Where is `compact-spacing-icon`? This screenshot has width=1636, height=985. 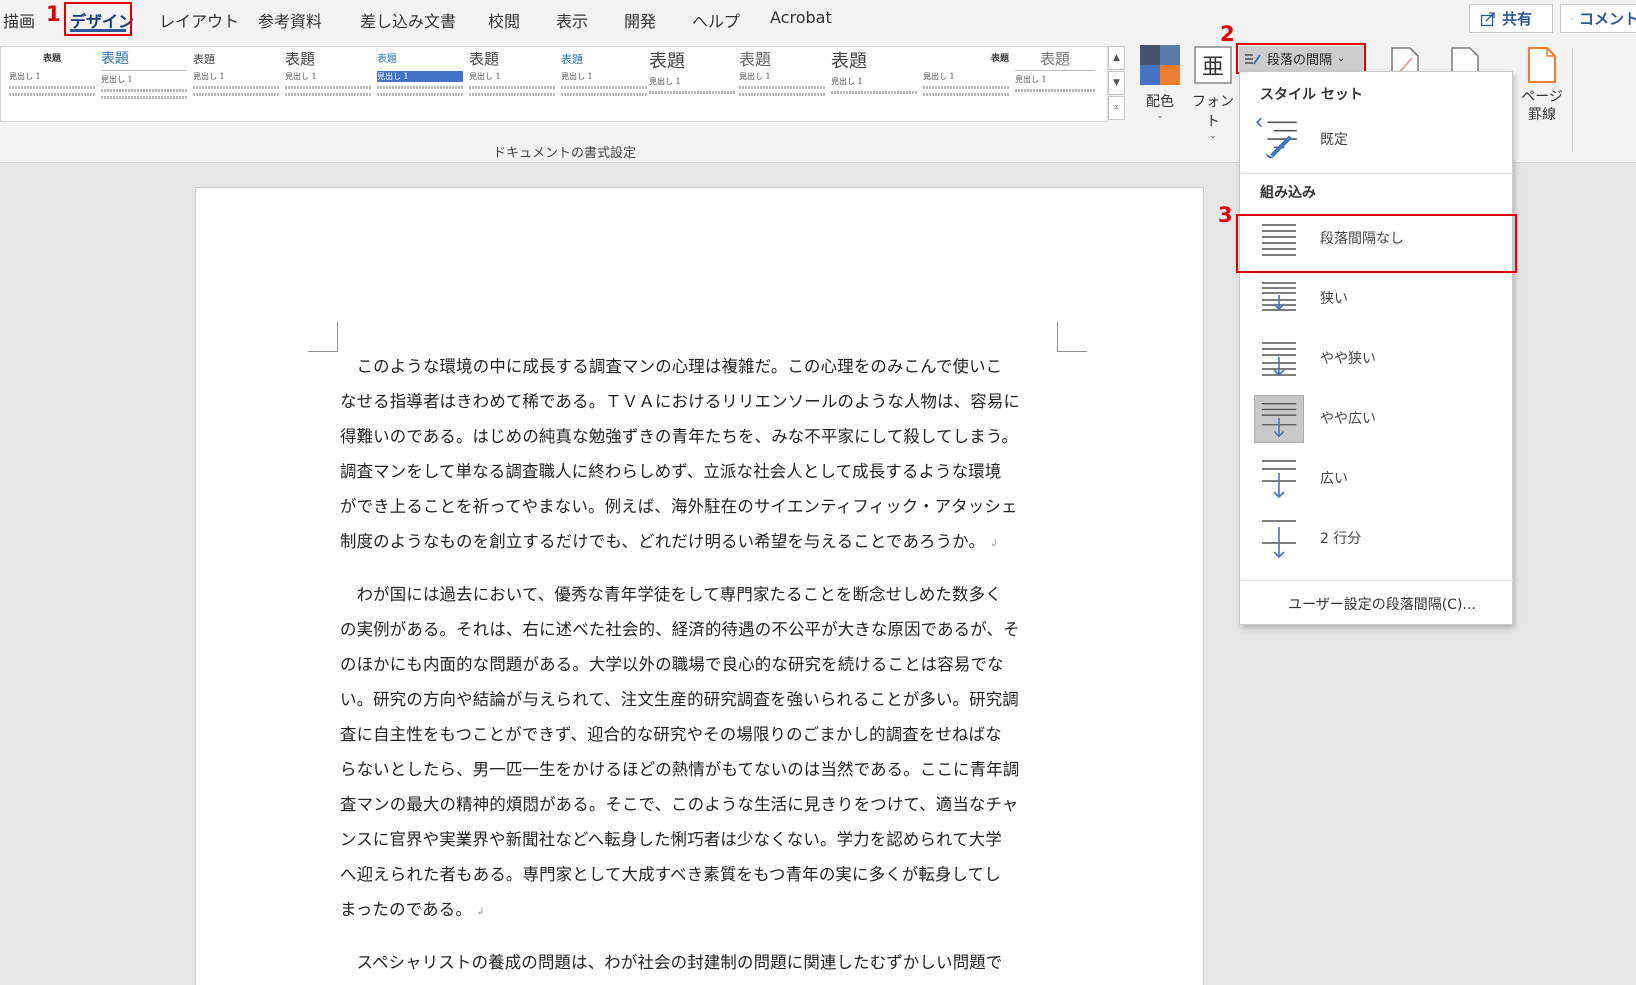 compact-spacing-icon is located at coordinates (1279, 296).